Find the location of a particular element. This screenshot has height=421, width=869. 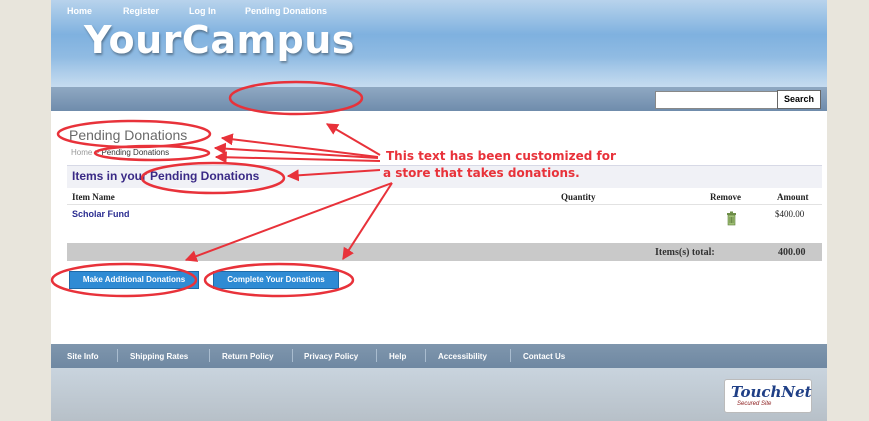

column-item-name: Item Name is located at coordinates (93, 197).